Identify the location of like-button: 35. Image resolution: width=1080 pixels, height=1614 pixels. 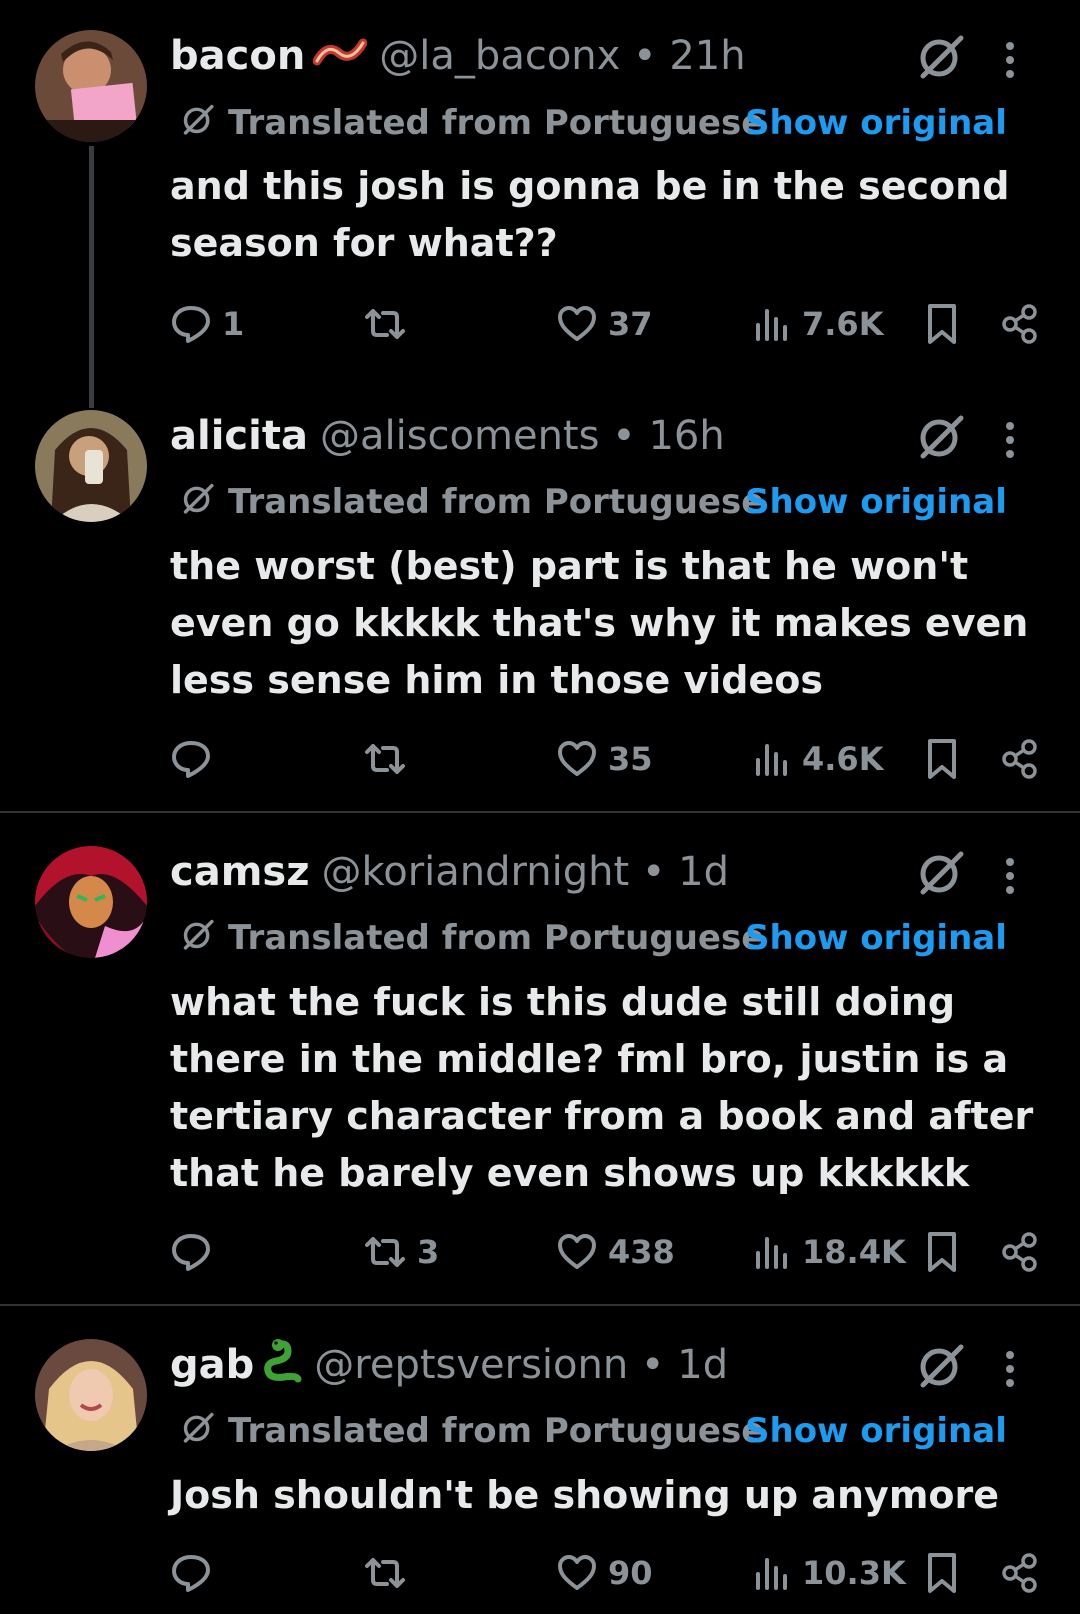
(604, 759).